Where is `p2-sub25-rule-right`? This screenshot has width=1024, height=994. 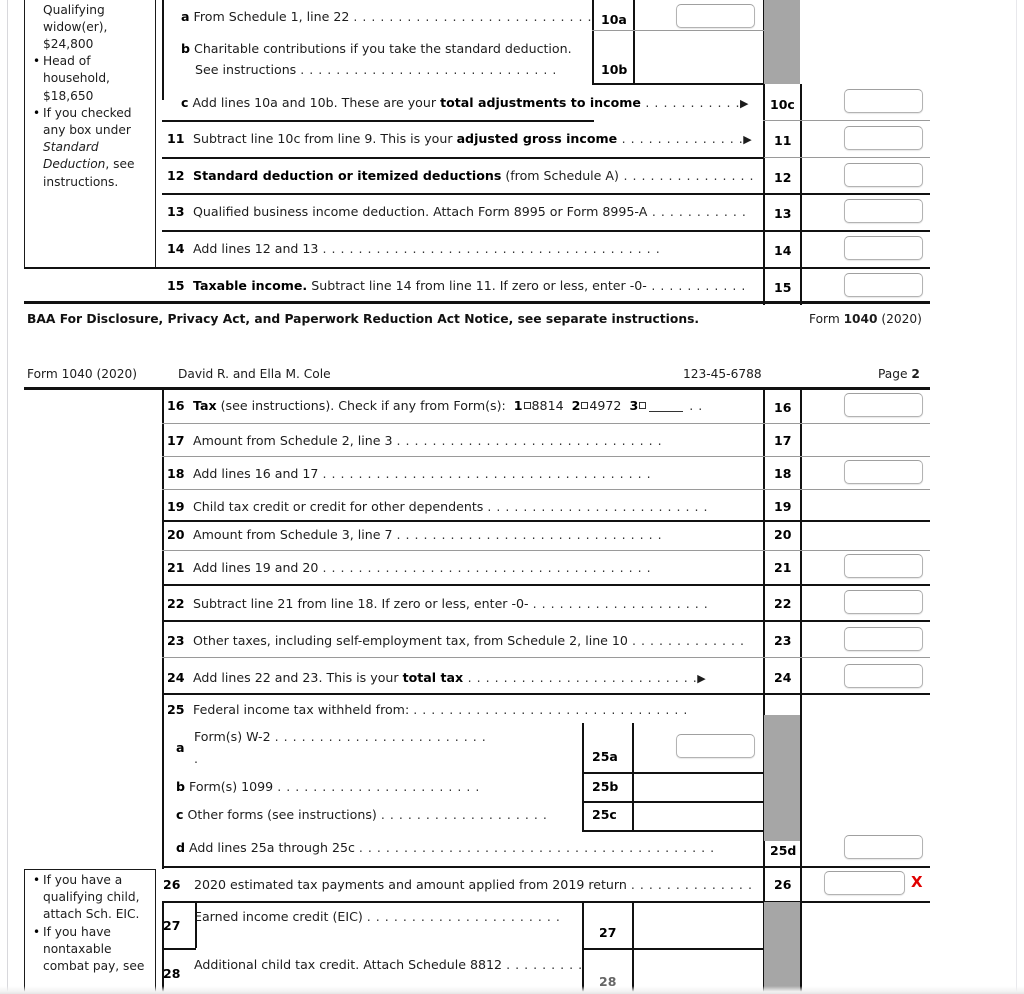
p2-sub25-rule-right is located at coordinates (633, 777).